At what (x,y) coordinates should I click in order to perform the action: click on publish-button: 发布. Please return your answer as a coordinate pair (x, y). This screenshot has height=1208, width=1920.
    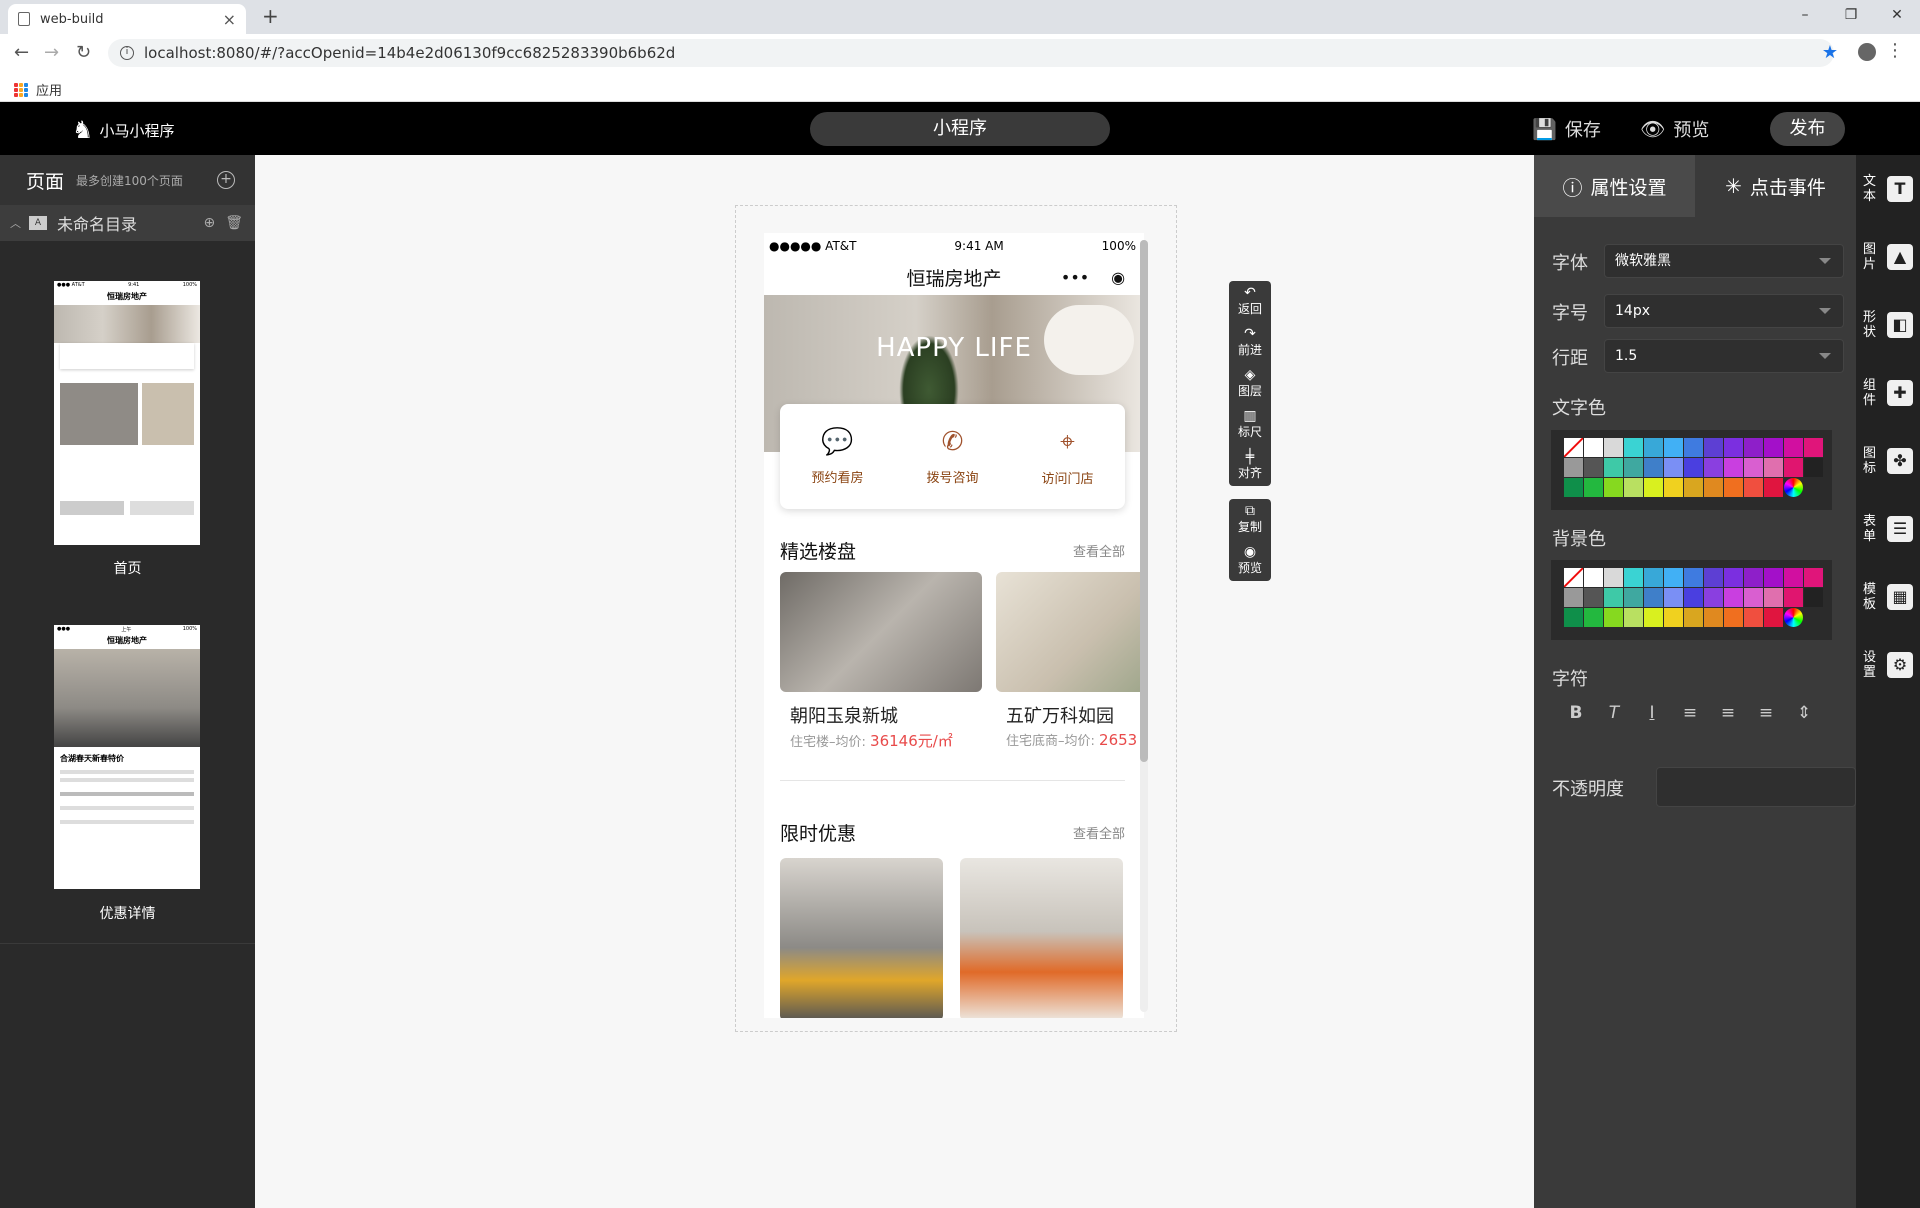
    Looking at the image, I should click on (1807, 129).